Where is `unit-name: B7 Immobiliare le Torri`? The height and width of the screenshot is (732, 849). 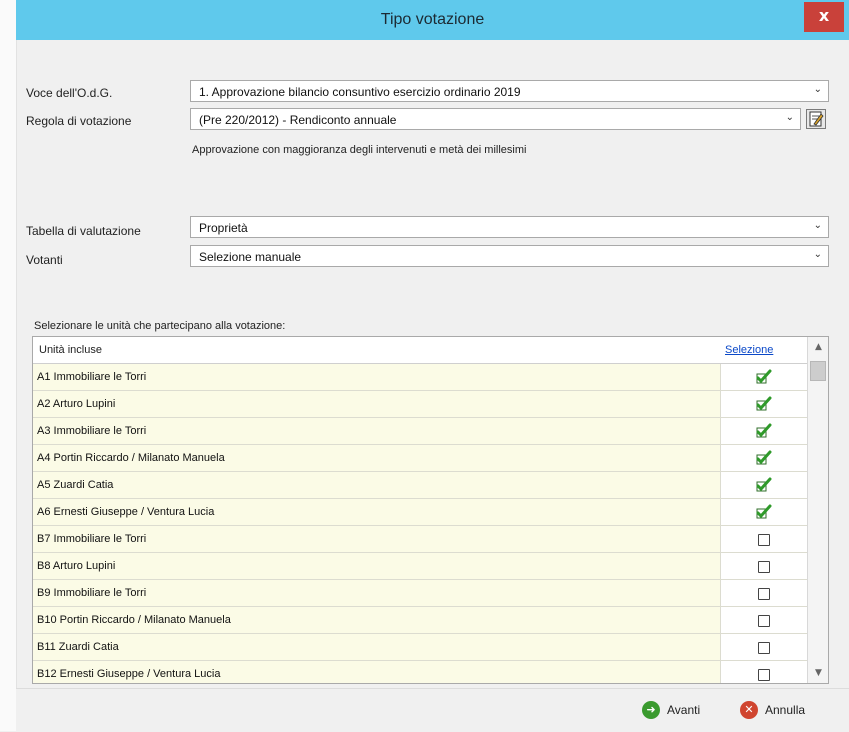
unit-name: B7 Immobiliare le Torri is located at coordinates (92, 539).